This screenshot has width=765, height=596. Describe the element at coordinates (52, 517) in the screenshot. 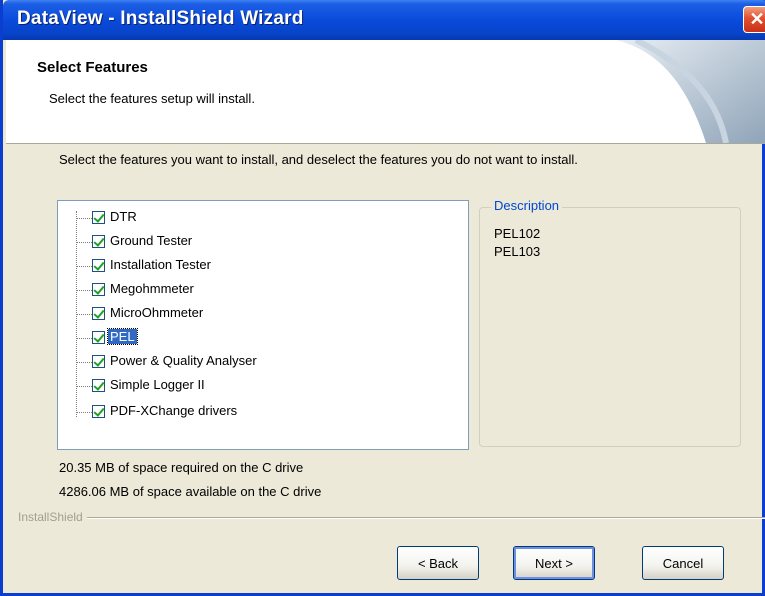

I see `installshield-brand: InstallShield` at that location.